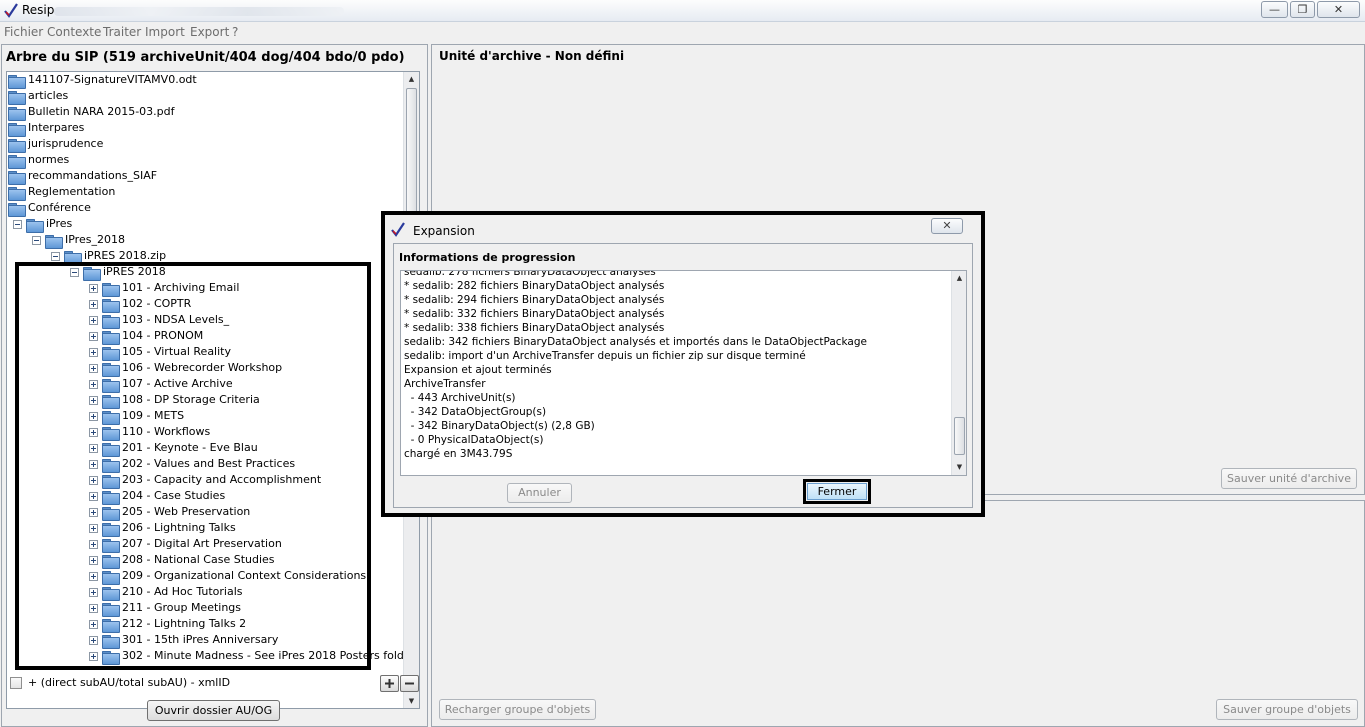 Image resolution: width=1365 pixels, height=727 pixels. What do you see at coordinates (74, 32) in the screenshot?
I see `menu-contexte: Contexte` at bounding box center [74, 32].